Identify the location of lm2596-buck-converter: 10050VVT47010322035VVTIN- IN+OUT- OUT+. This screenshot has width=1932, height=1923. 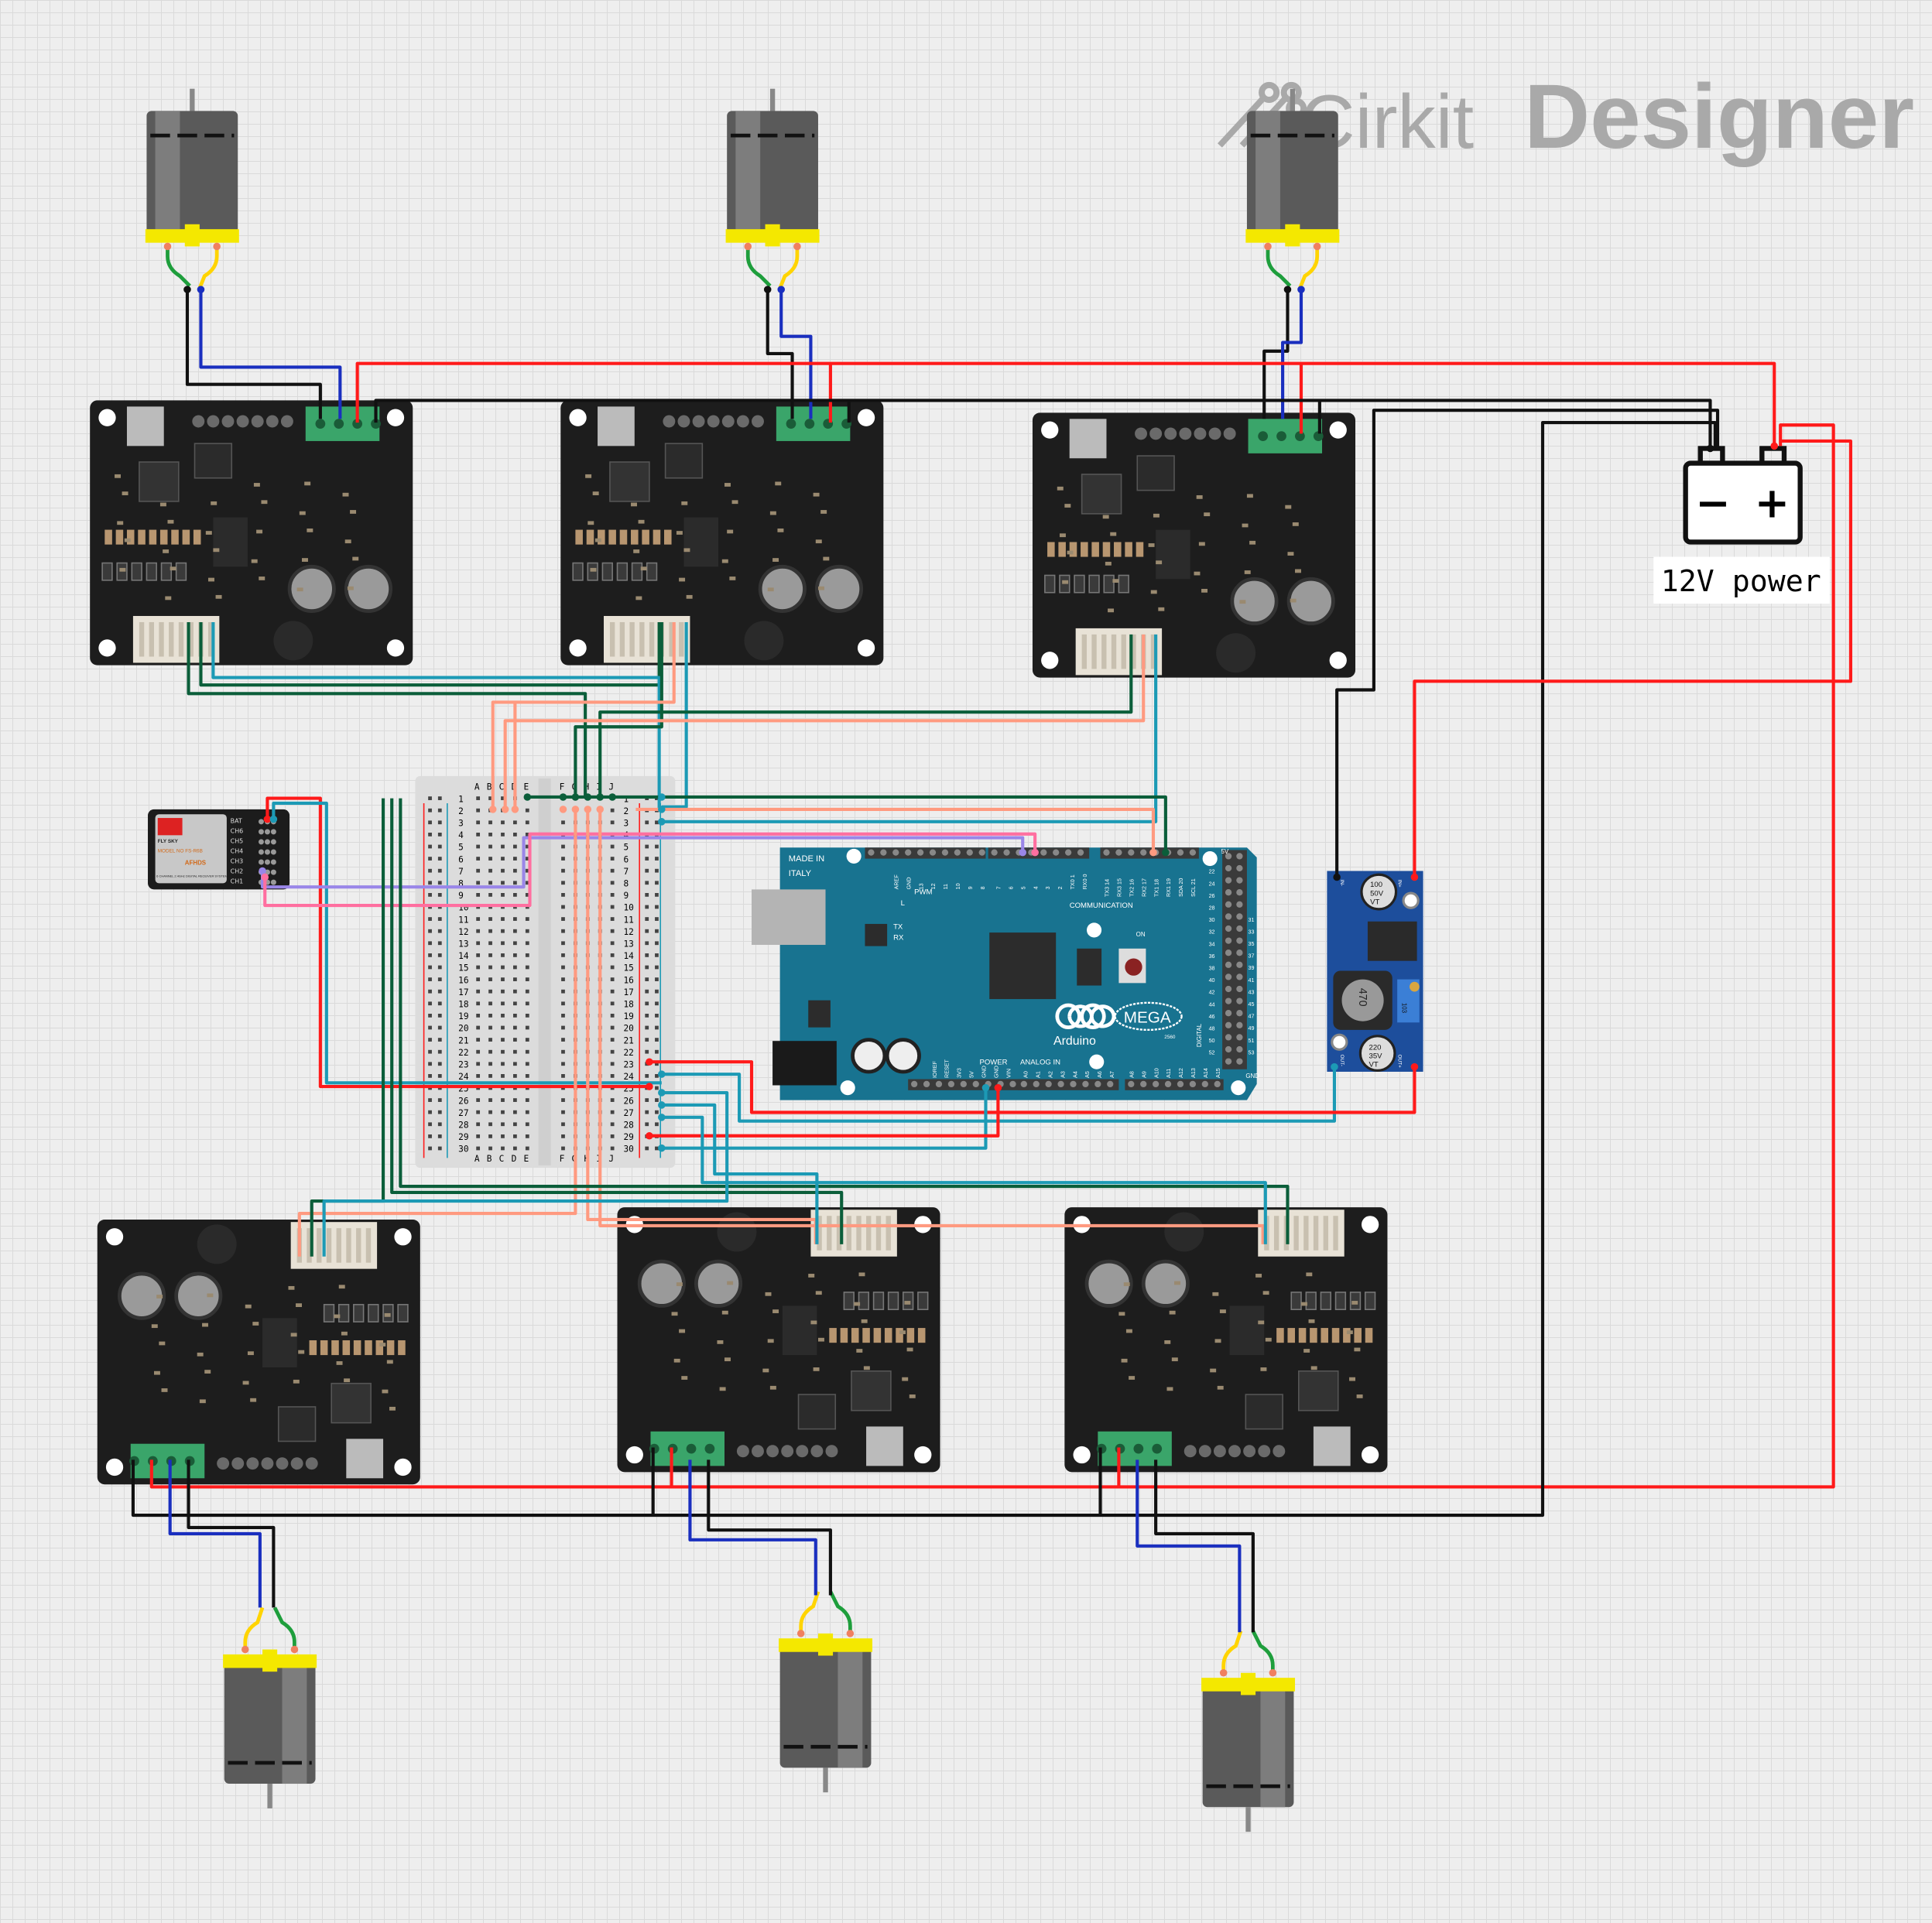
(1375, 971).